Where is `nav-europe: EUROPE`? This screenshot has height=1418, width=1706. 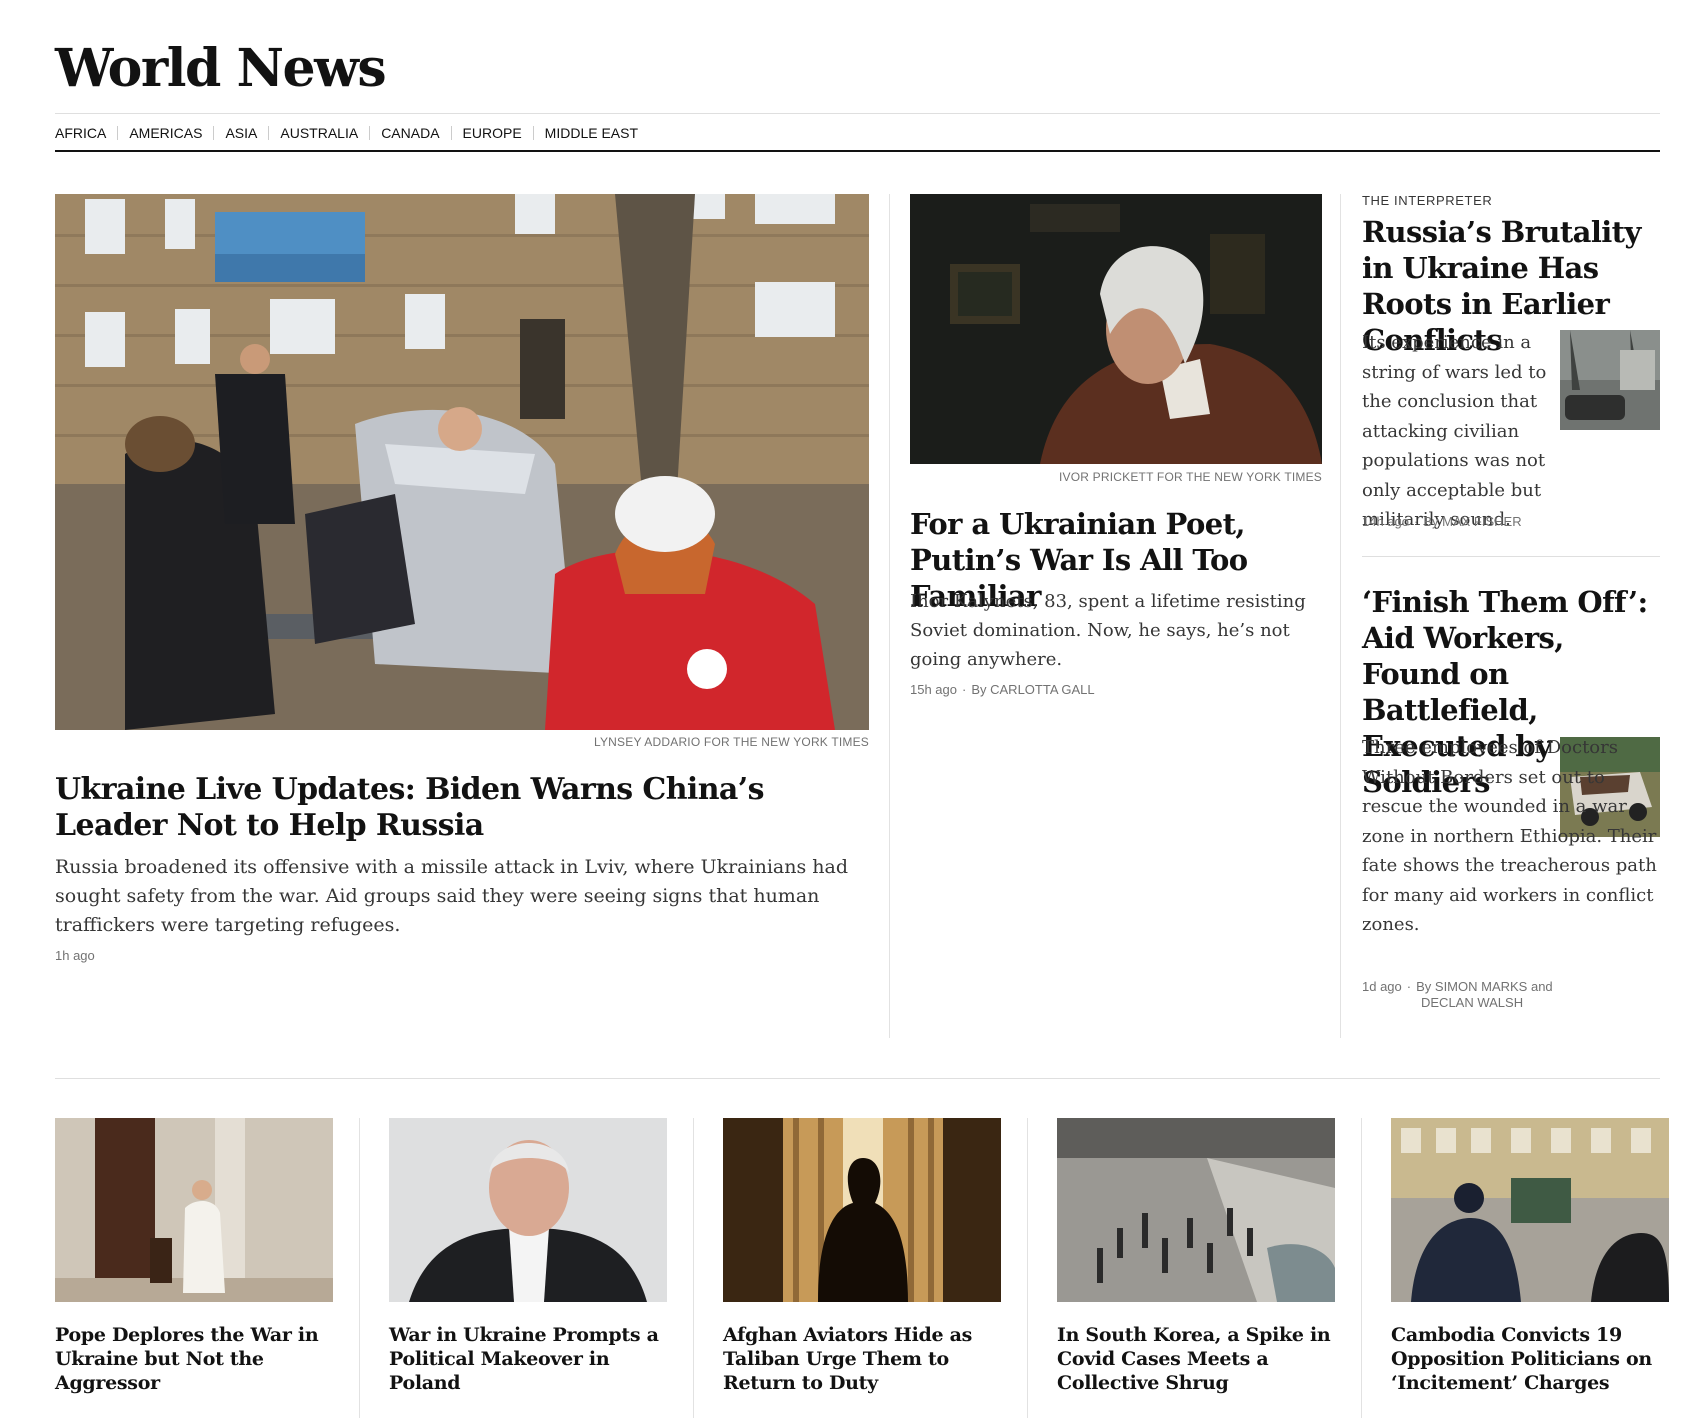 nav-europe: EUROPE is located at coordinates (491, 133).